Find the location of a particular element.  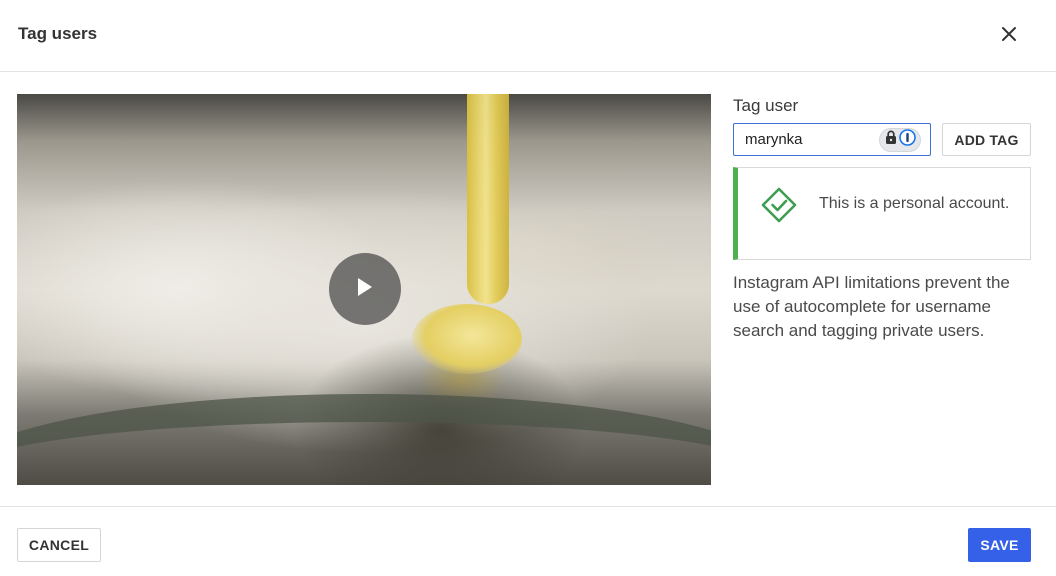

check-diamond-icon is located at coordinates (779, 205).